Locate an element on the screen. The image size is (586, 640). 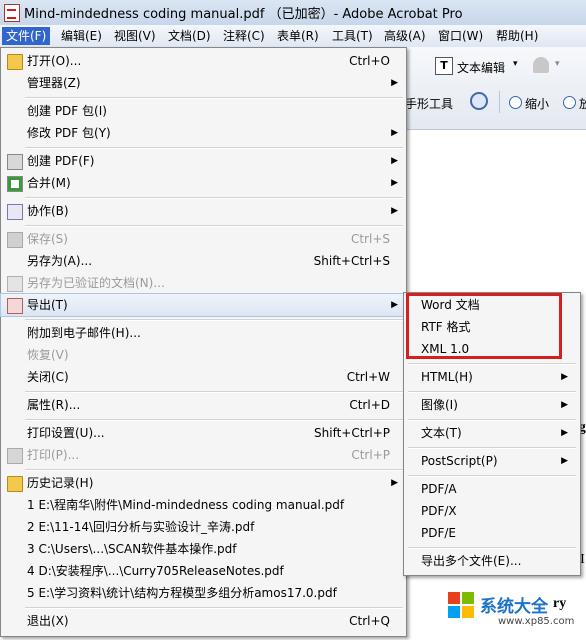
menu-advanced: 高级(A) is located at coordinates (405, 36).